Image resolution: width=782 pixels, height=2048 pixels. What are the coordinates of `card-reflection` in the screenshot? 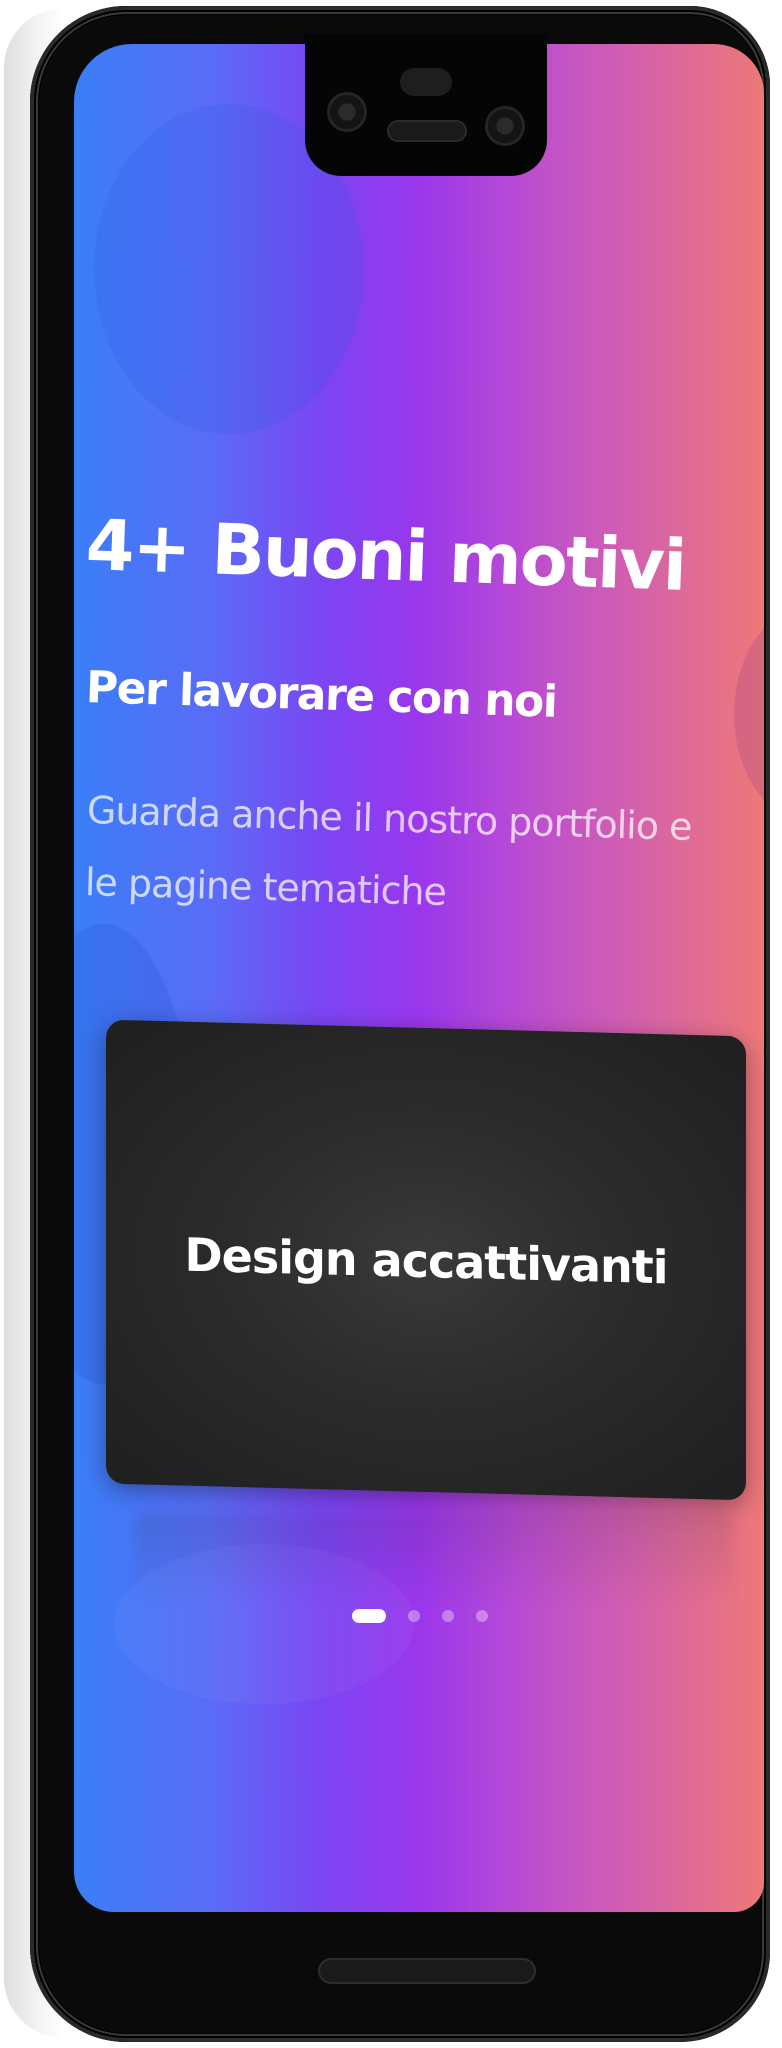 It's located at (434, 1559).